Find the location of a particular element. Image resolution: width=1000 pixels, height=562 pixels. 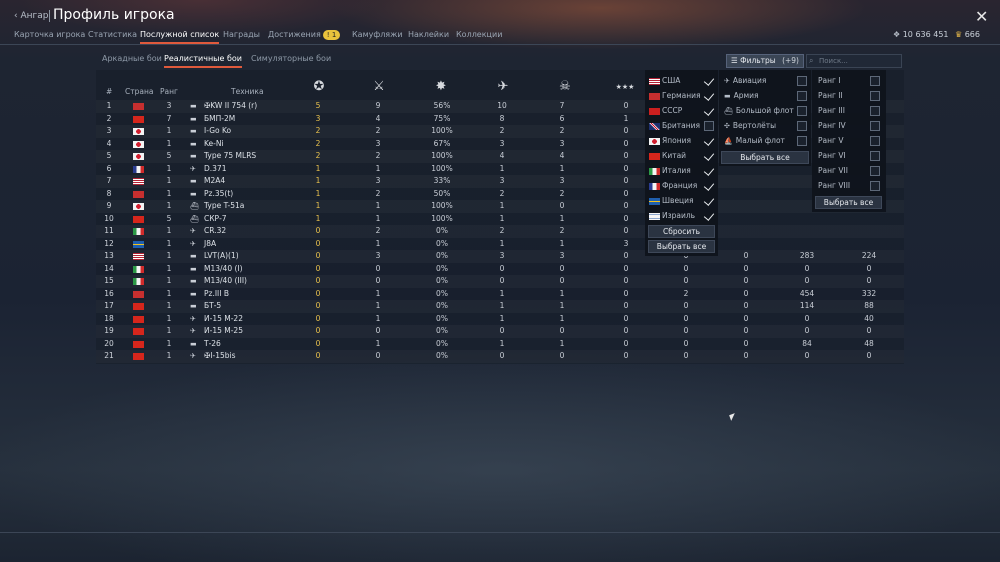

column-vehicle: Техника is located at coordinates (247, 91).